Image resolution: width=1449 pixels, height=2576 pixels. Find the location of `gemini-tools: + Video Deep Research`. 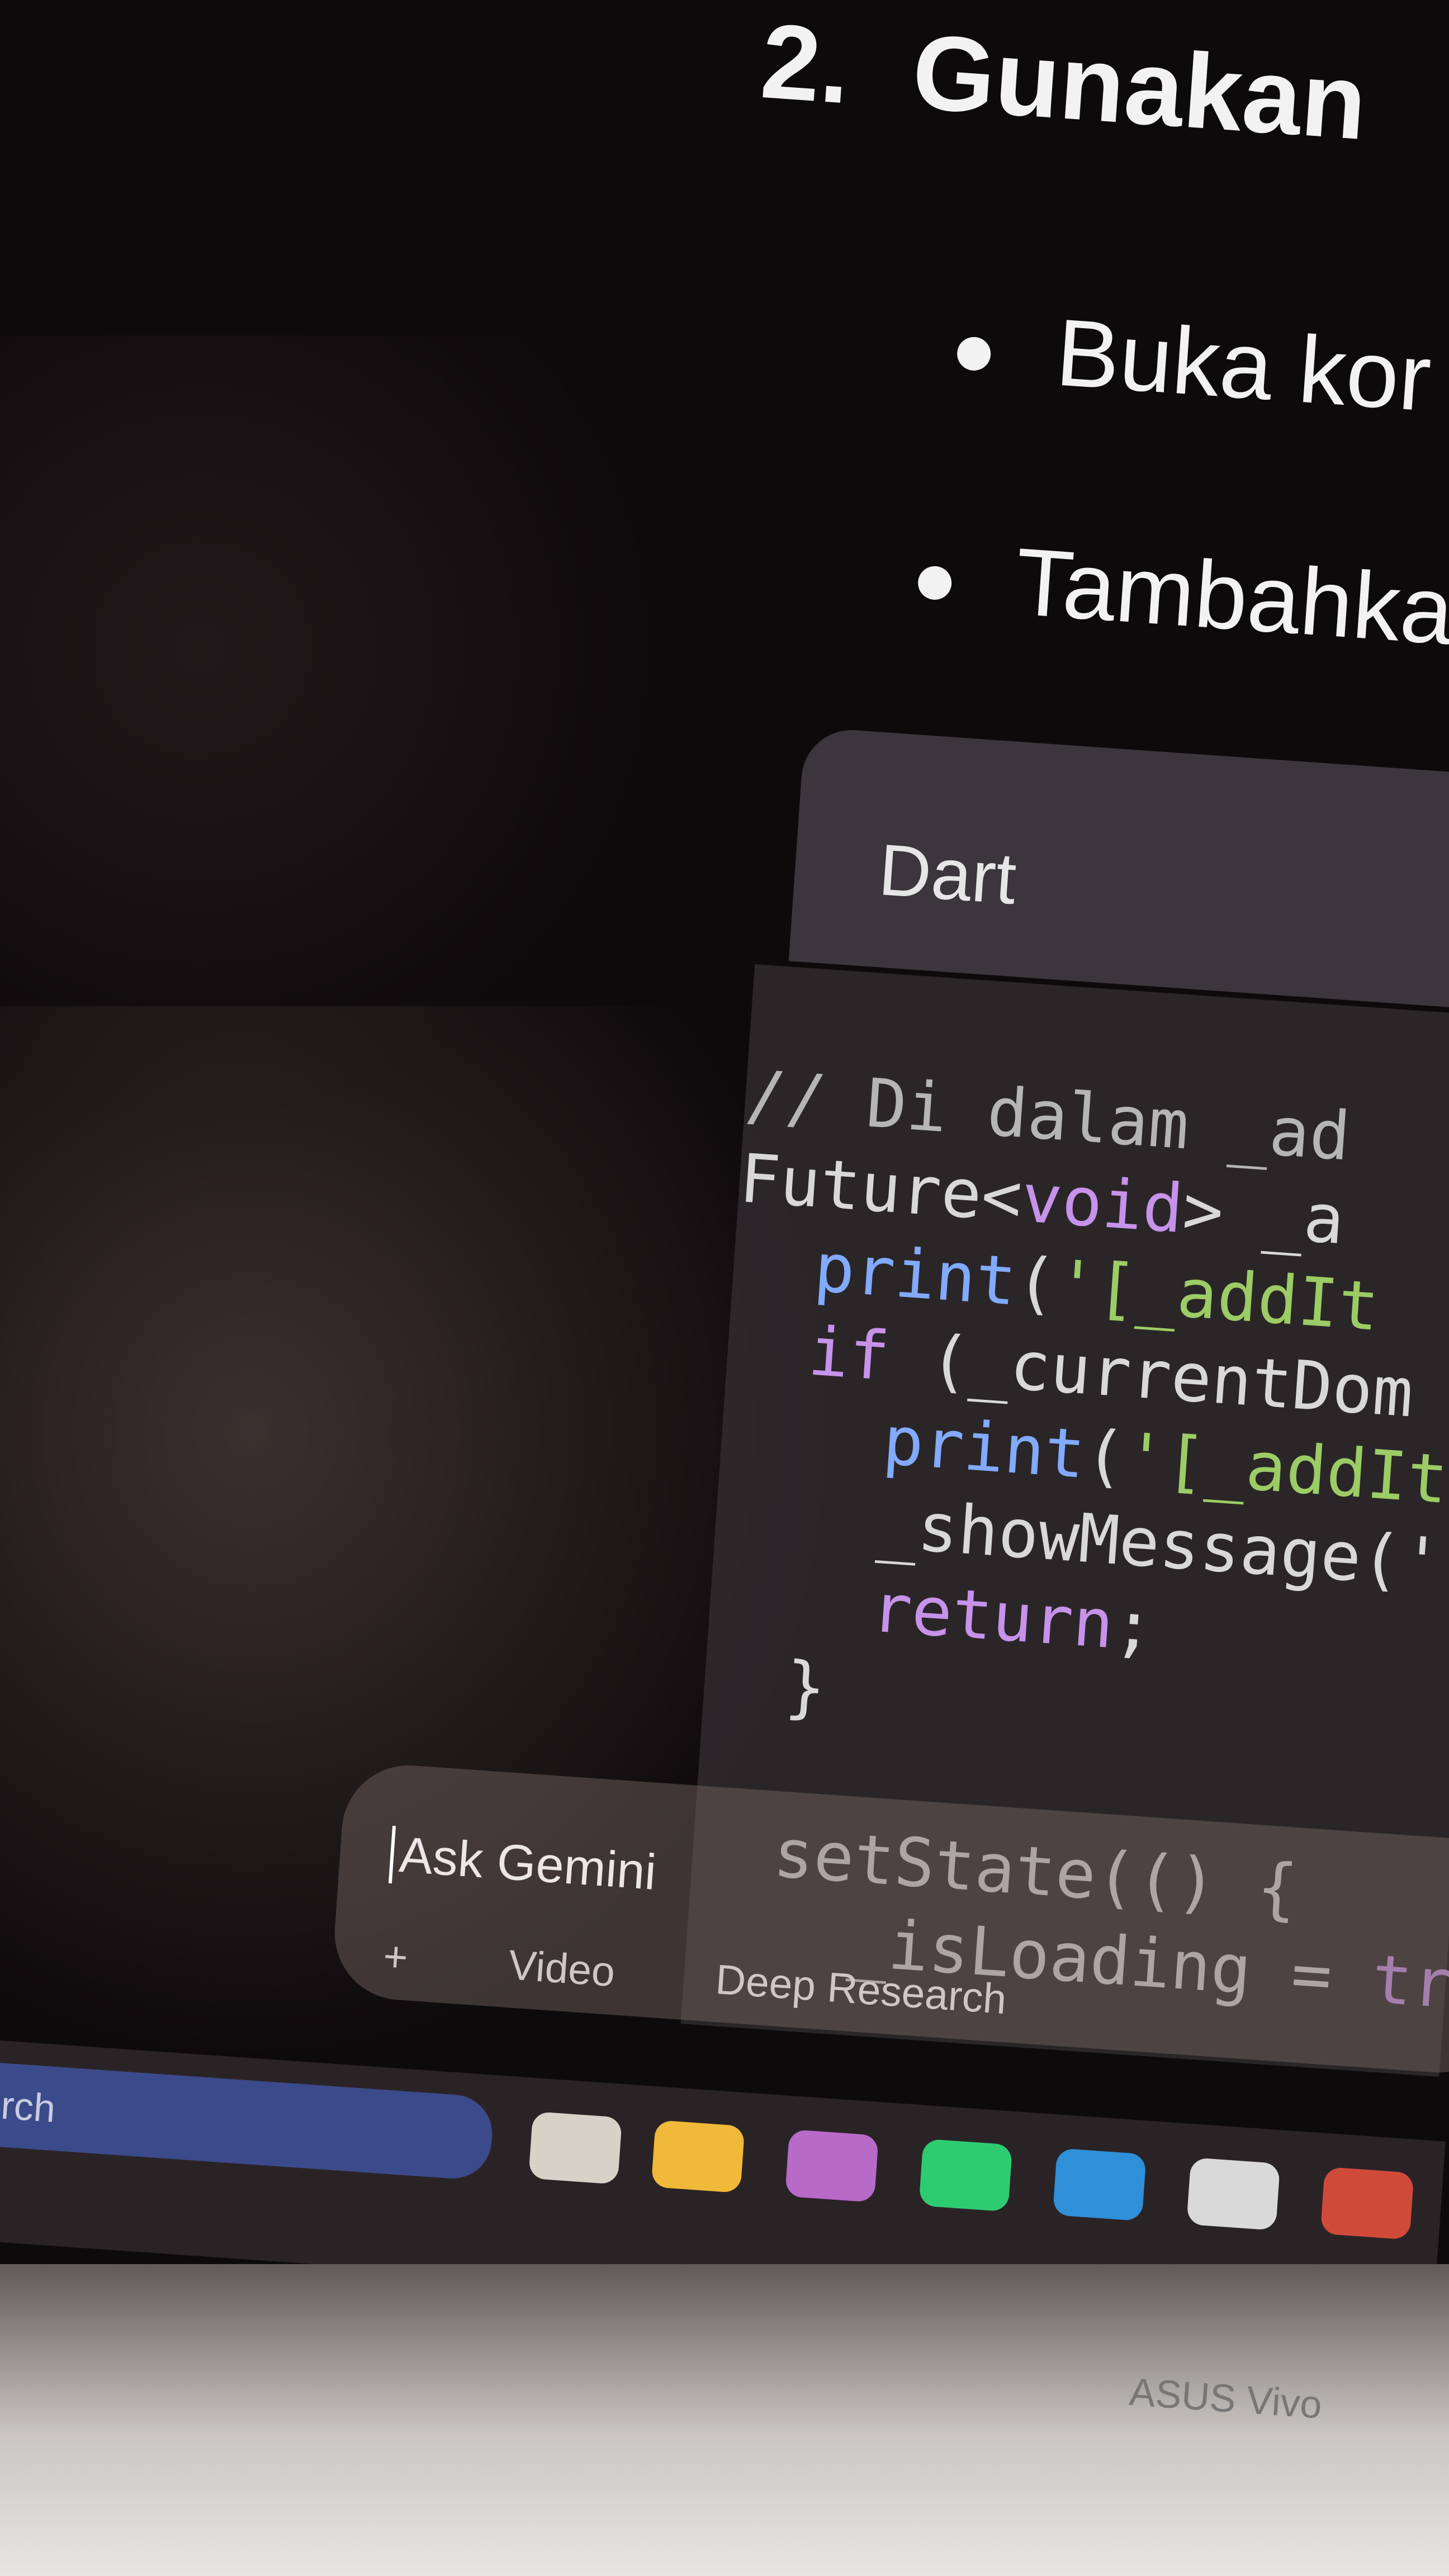

gemini-tools: + Video Deep Research is located at coordinates (739, 1981).